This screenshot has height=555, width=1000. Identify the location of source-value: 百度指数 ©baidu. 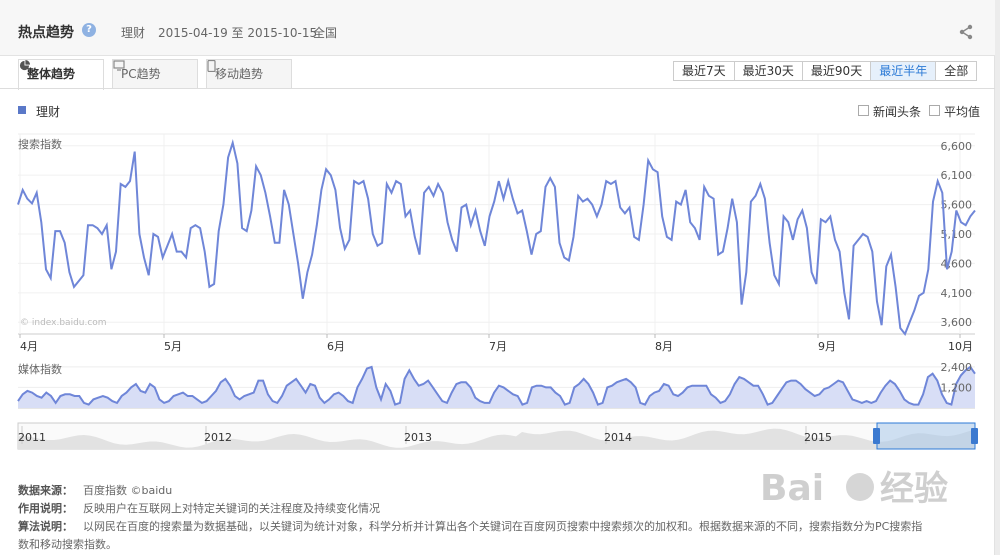
(128, 490).